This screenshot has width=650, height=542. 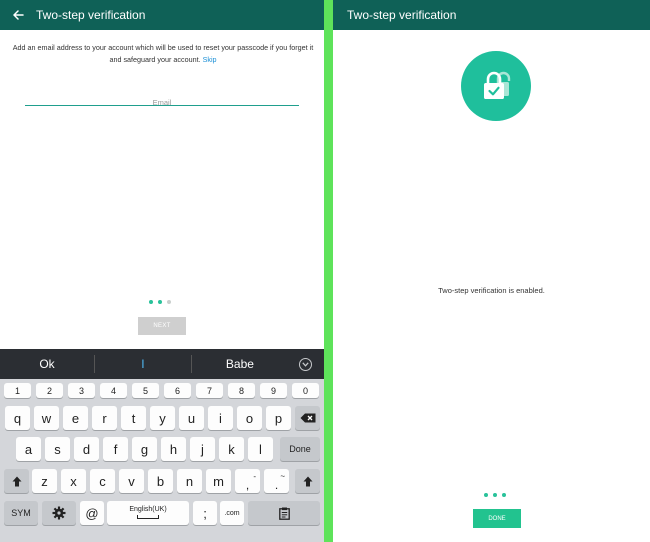 What do you see at coordinates (249, 418) in the screenshot?
I see `key-o: o` at bounding box center [249, 418].